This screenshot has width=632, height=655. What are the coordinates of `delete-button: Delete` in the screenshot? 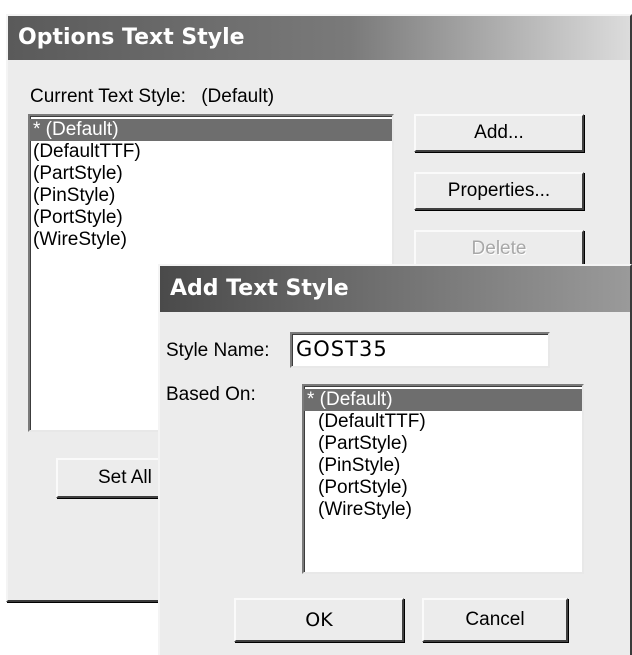 It's located at (499, 249).